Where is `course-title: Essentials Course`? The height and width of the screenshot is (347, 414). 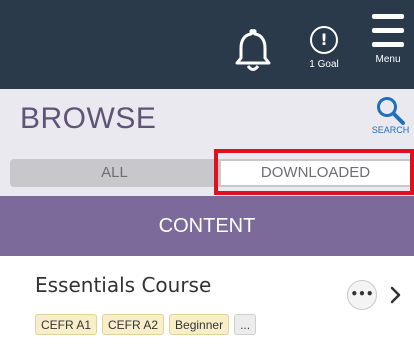
course-title: Essentials Course is located at coordinates (123, 285).